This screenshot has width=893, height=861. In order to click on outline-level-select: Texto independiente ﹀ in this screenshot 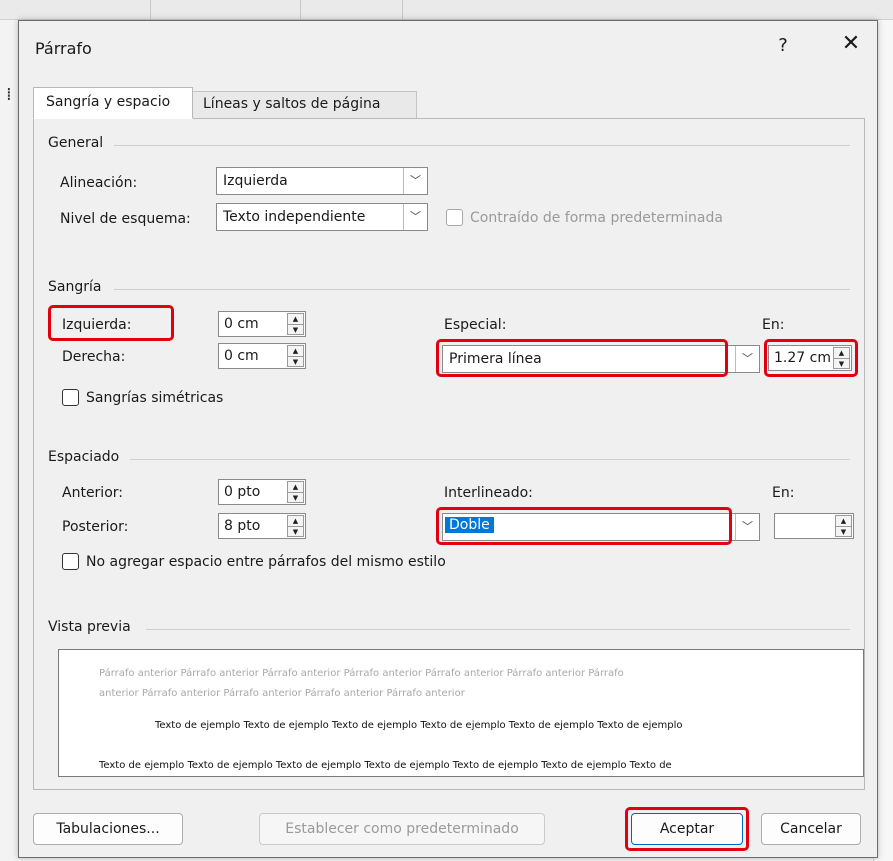, I will do `click(322, 217)`.